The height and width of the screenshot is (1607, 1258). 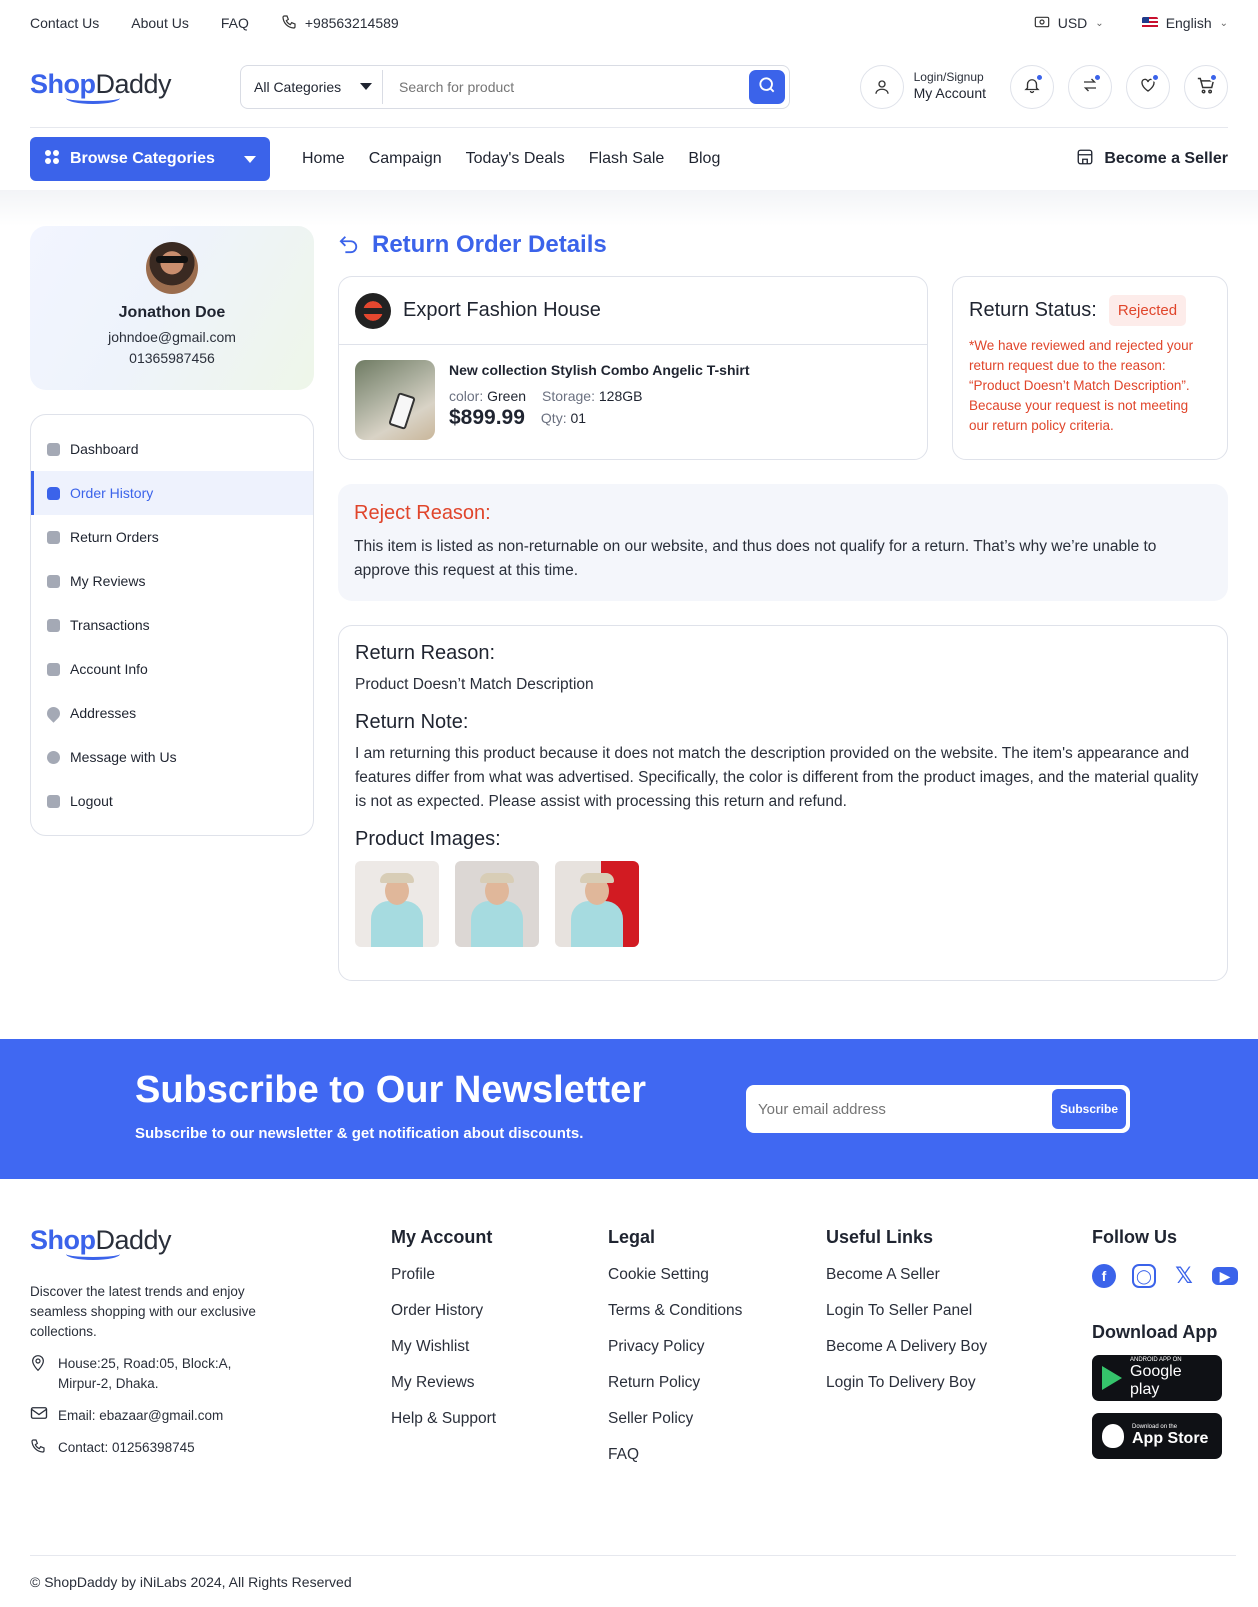 I want to click on currency-value: USD, so click(x=1072, y=23).